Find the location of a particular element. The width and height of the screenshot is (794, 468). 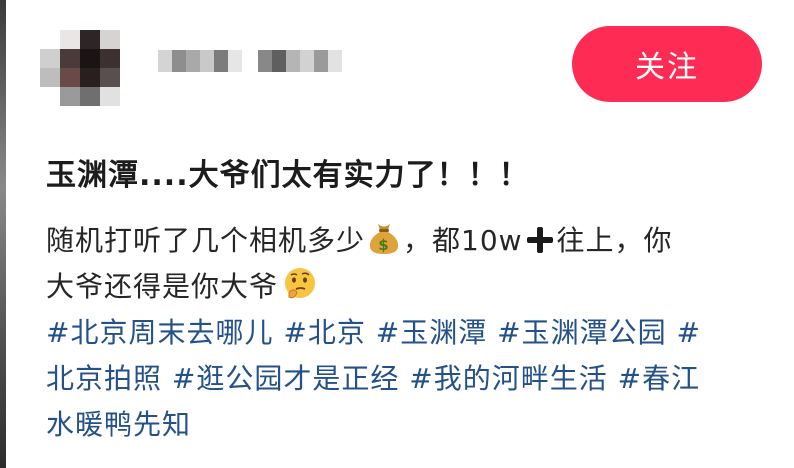

hashtag-line-3: 水暖鸭先知 is located at coordinates (406, 425).